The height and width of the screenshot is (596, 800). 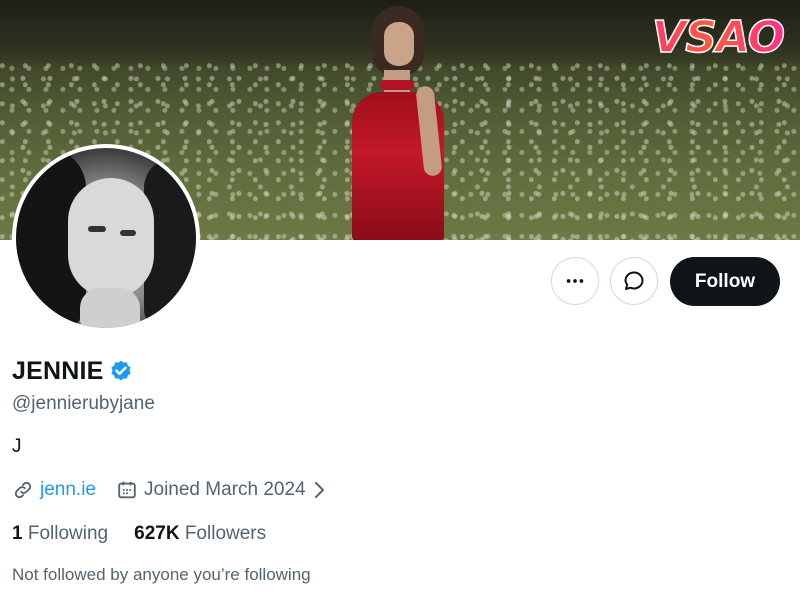 I want to click on more-horizontal-icon, so click(x=575, y=281).